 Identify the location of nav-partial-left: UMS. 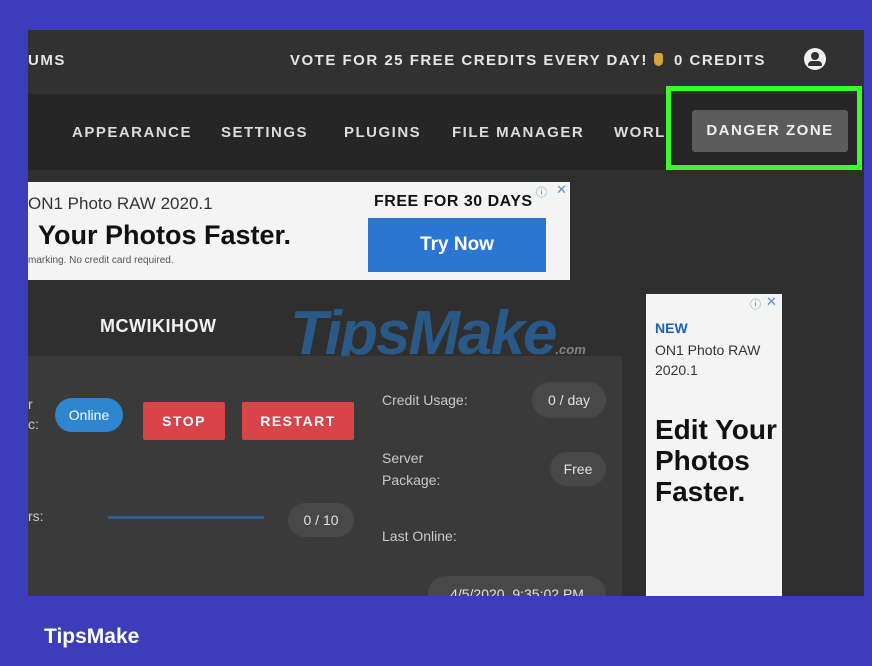
(47, 60).